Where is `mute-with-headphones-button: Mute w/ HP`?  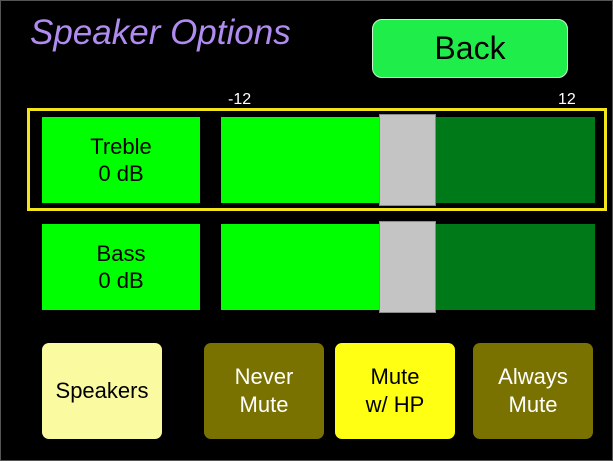
mute-with-headphones-button: Mute w/ HP is located at coordinates (395, 391).